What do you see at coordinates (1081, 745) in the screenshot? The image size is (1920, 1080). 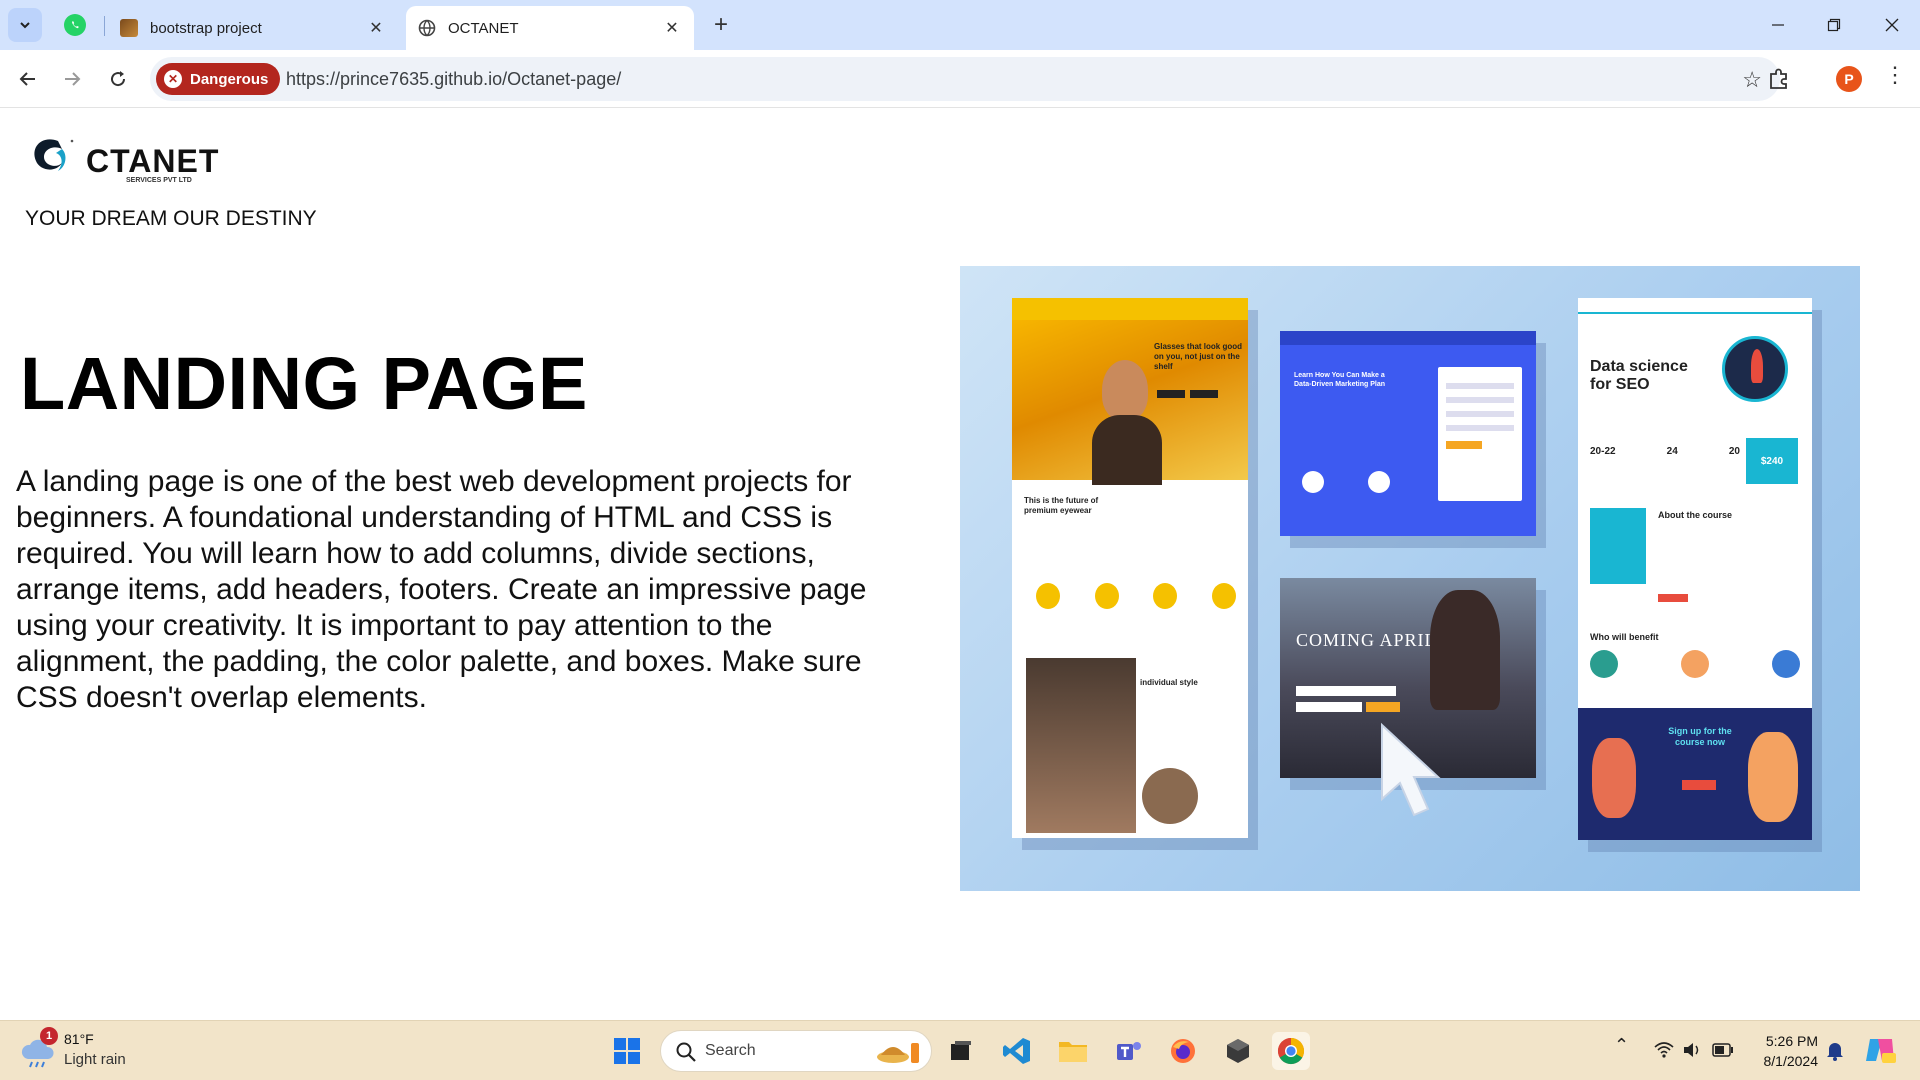 I see `portraits-collage` at bounding box center [1081, 745].